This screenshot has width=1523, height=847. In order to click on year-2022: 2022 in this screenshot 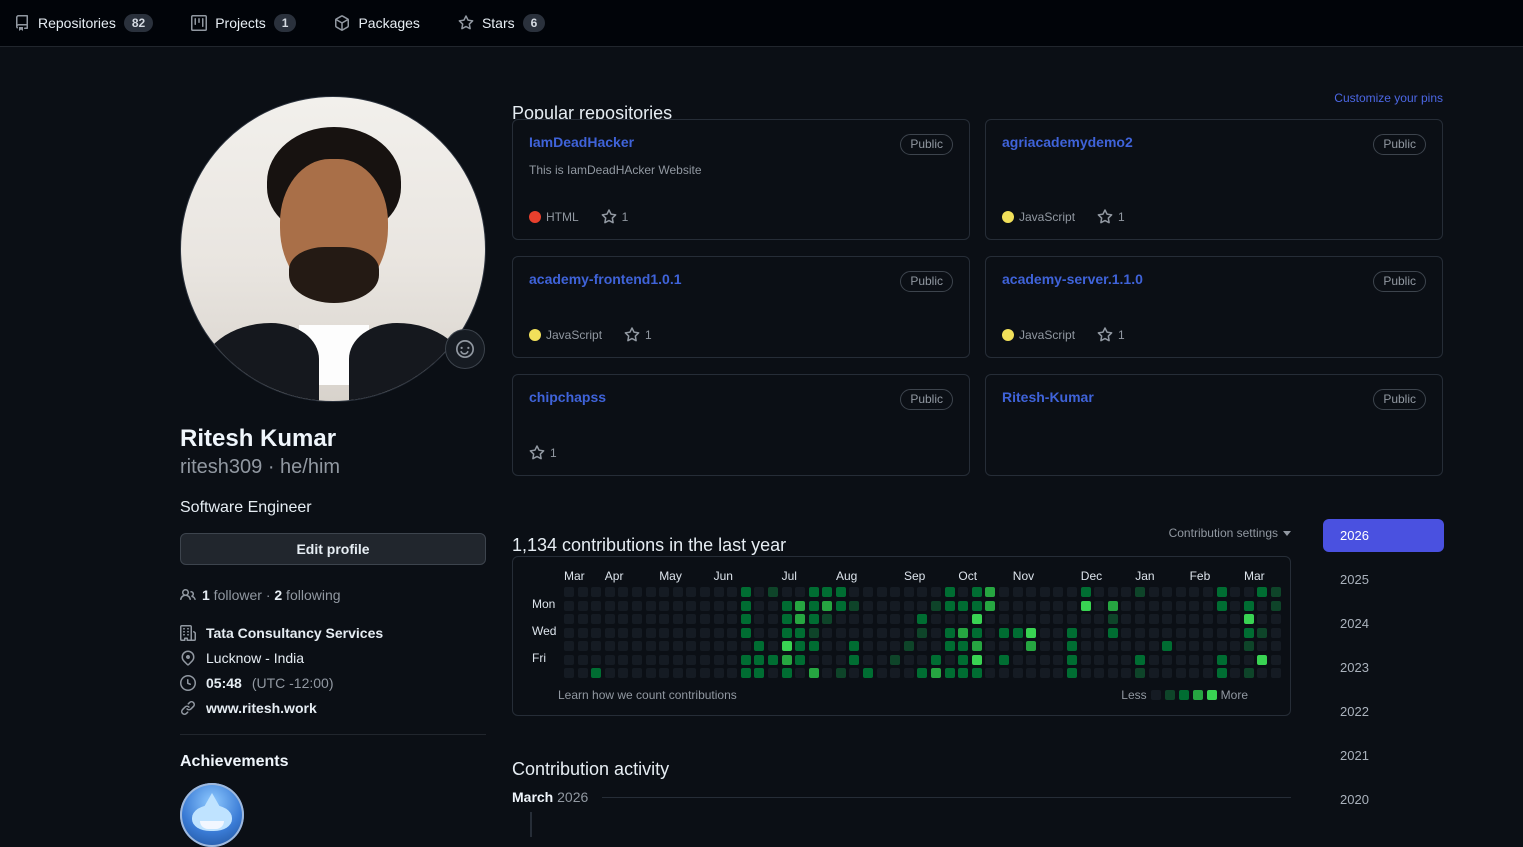, I will do `click(1383, 711)`.